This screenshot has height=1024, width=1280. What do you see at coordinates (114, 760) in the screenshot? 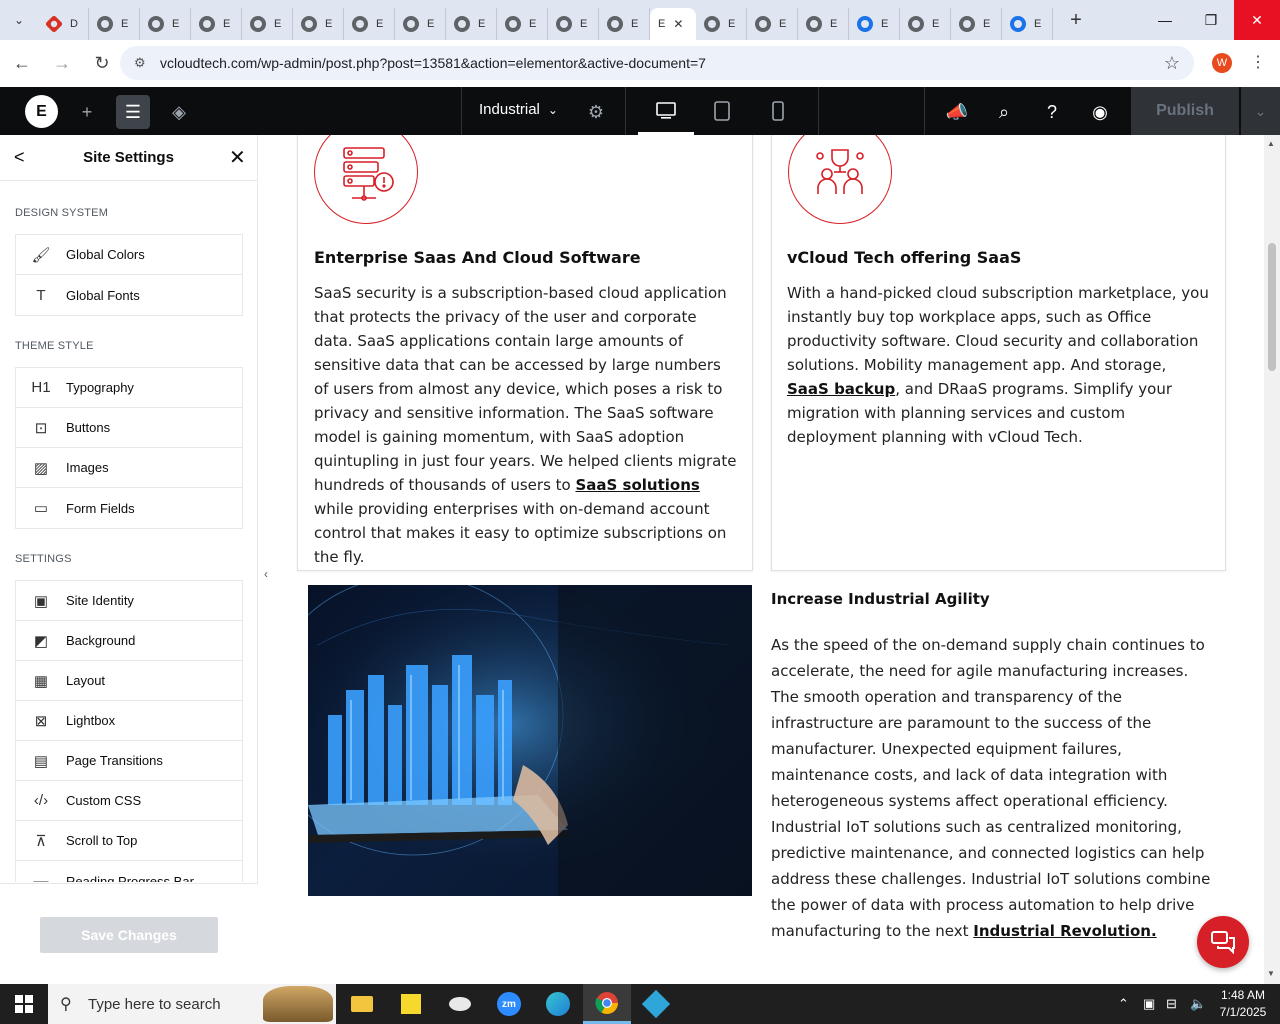
I see `settings-item-label: Page Transitions` at bounding box center [114, 760].